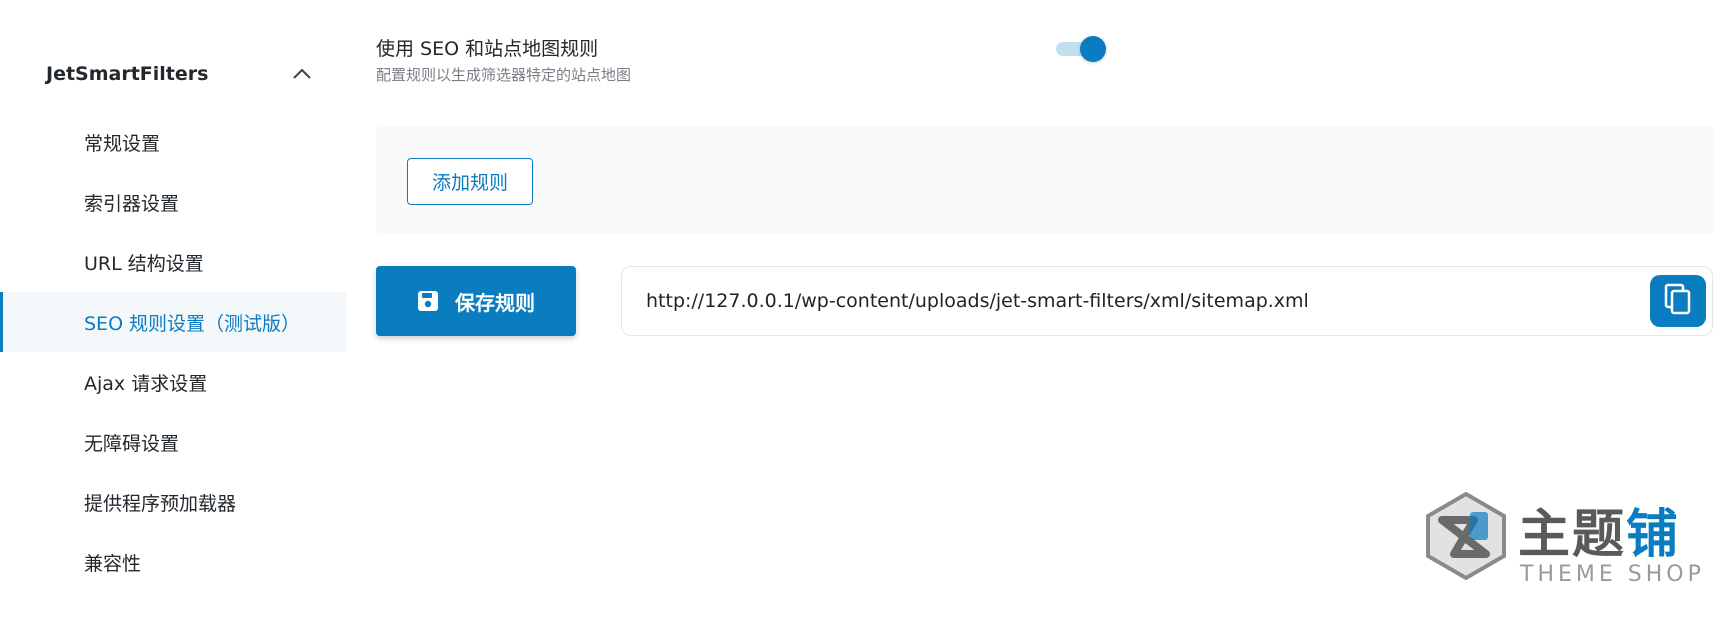  I want to click on sidebar-item-url-structure: URL 结构设置, so click(173, 262).